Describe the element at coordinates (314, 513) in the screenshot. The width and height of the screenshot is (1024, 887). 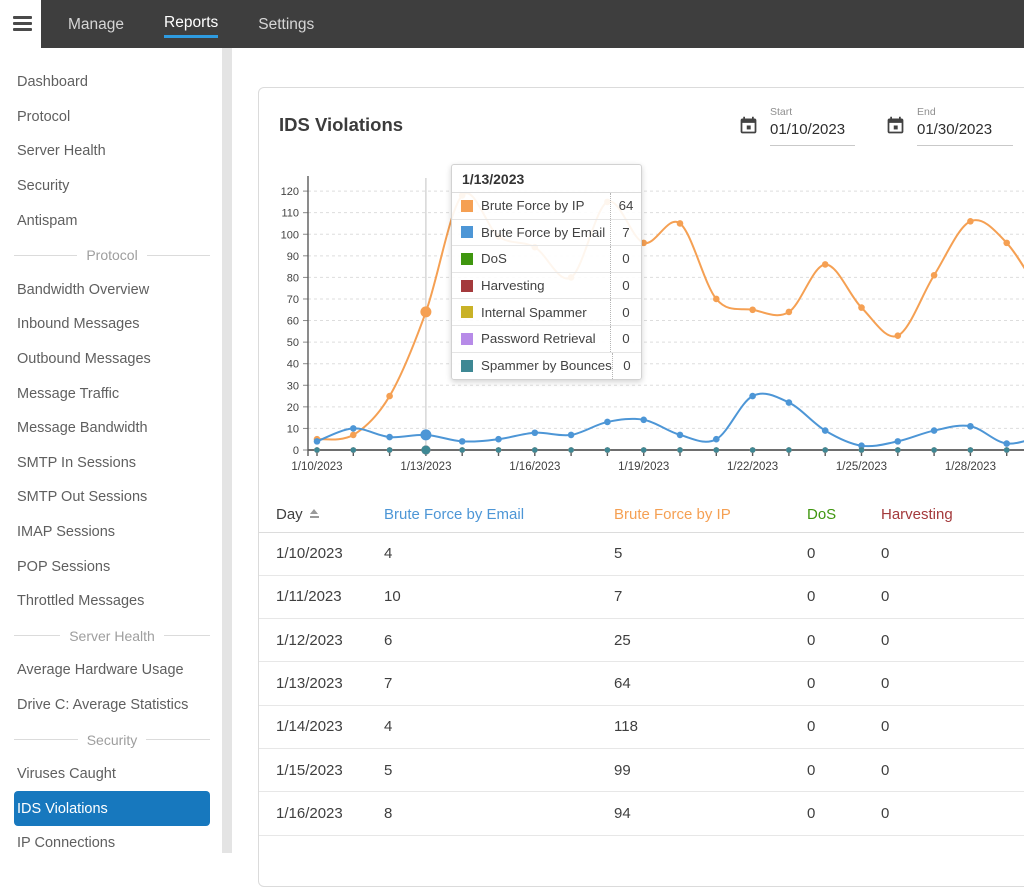
I see `sort-ascending-icon` at that location.